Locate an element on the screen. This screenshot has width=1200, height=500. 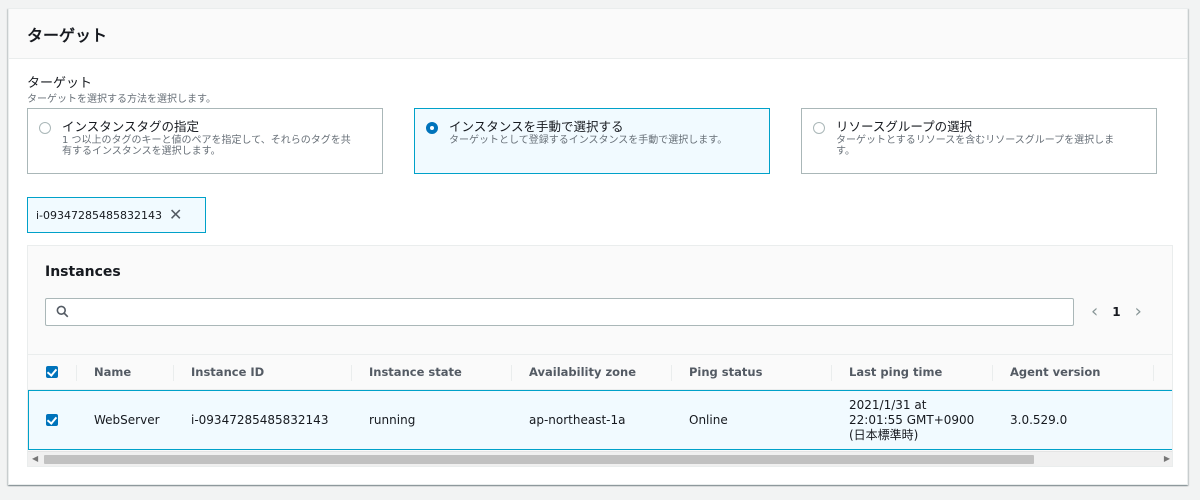
page-number: 1 is located at coordinates (1116, 312).